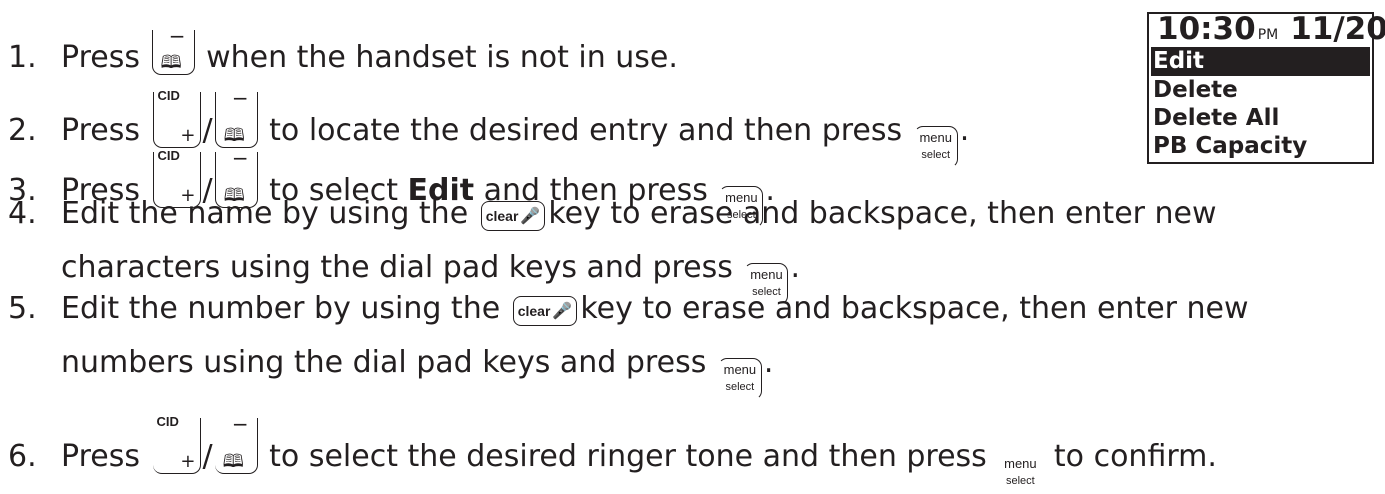  What do you see at coordinates (1135, 456) in the screenshot?
I see `step-text: to confirm.` at bounding box center [1135, 456].